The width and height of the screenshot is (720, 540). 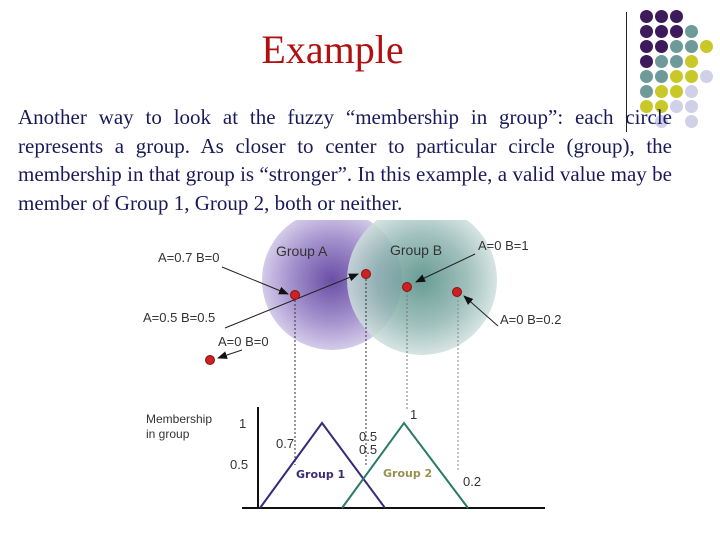 I want to click on ytick-05: 0.5, so click(x=239, y=464).